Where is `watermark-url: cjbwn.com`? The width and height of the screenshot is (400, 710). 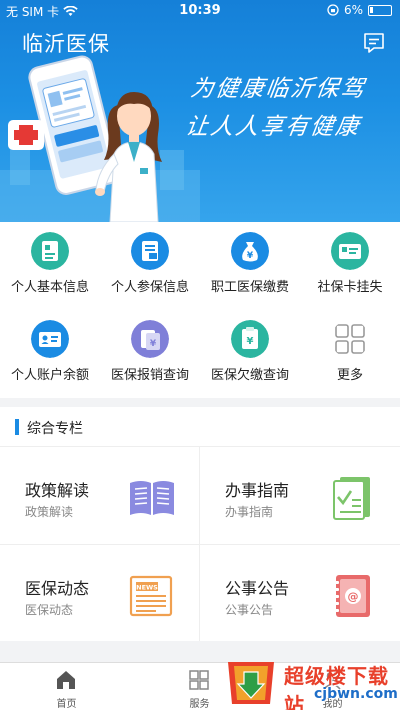
watermark-url: cjbwn.com is located at coordinates (356, 694).